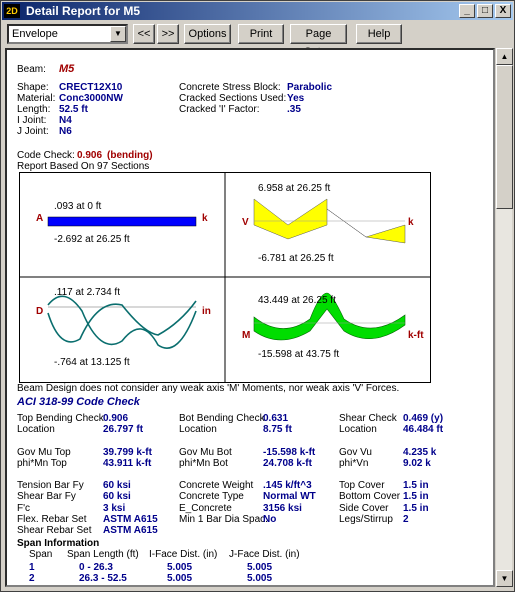 This screenshot has width=515, height=592. What do you see at coordinates (78, 206) in the screenshot?
I see `axial-max: .093 at 0 ft` at bounding box center [78, 206].